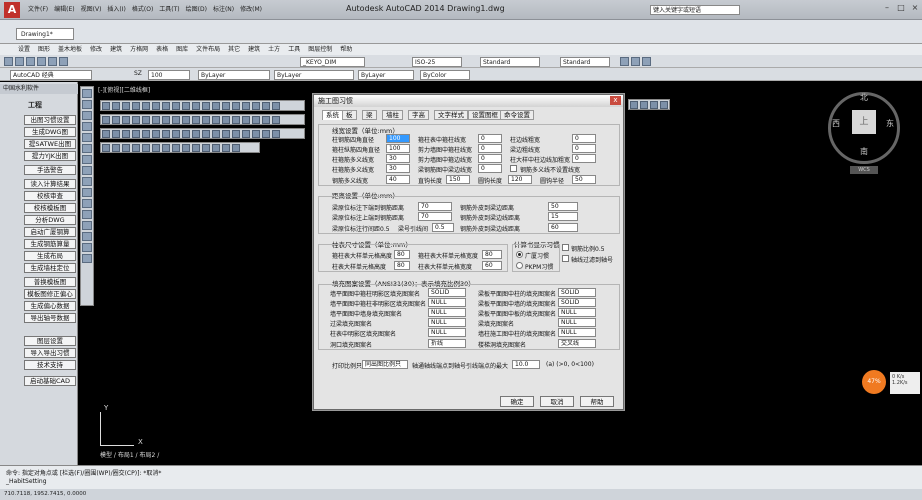 This screenshot has height=500, width=922. Describe the element at coordinates (50, 256) in the screenshot. I see `lp-button: 生成布局` at that location.